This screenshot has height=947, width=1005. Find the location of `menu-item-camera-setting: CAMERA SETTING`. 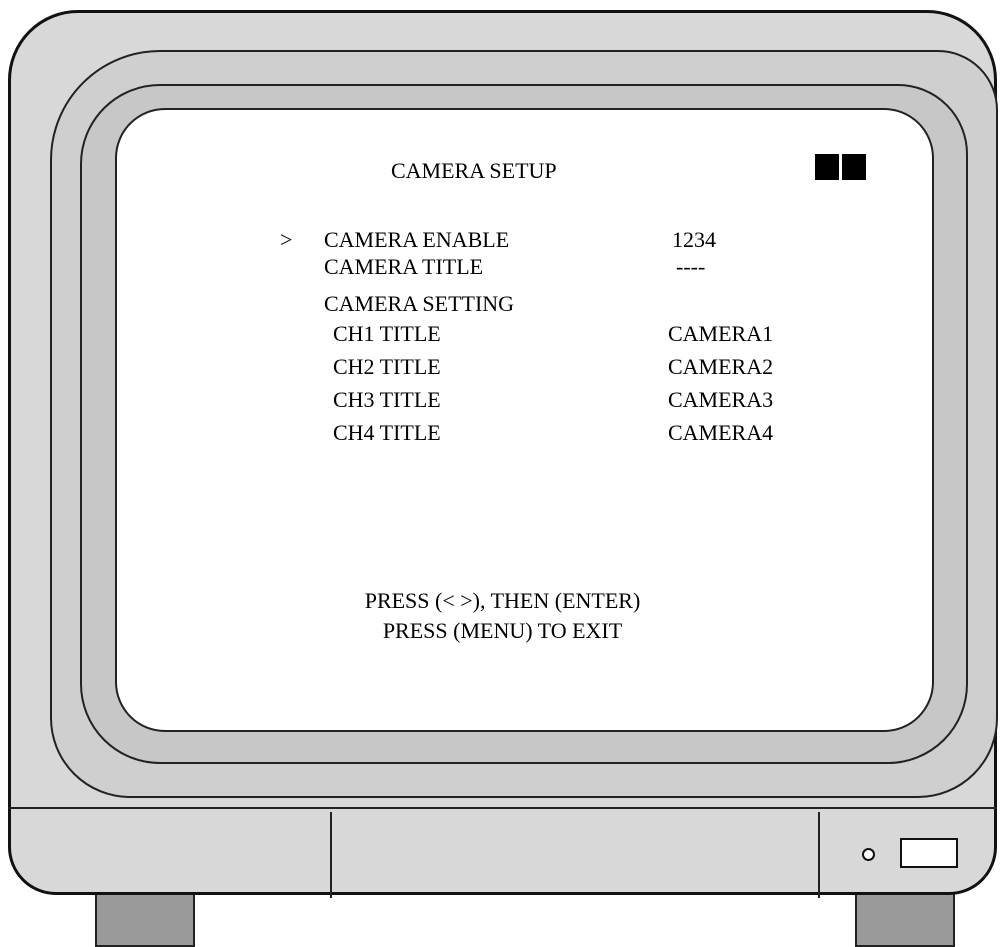

menu-item-camera-setting: CAMERA SETTING is located at coordinates (419, 304).